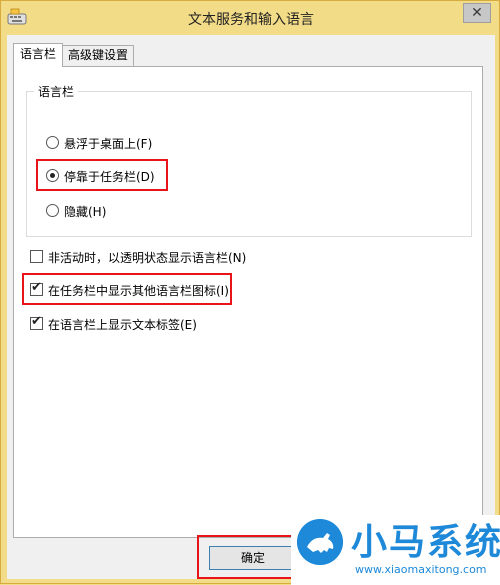 The height and width of the screenshot is (585, 500). Describe the element at coordinates (425, 542) in the screenshot. I see `watermark-title: 小马系统` at that location.